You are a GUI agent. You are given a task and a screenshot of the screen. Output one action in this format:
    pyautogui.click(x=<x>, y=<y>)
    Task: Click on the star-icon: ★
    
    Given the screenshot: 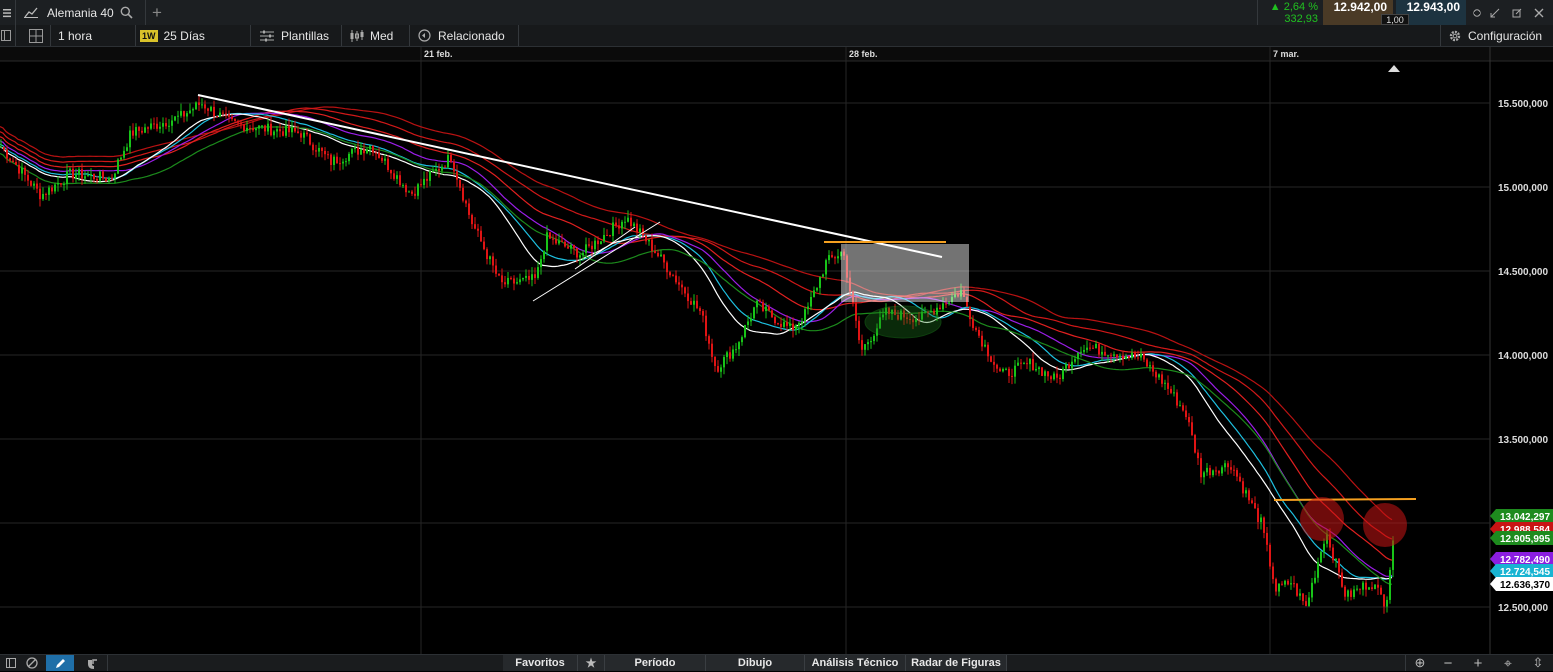 What is the action you would take?
    pyautogui.click(x=591, y=663)
    